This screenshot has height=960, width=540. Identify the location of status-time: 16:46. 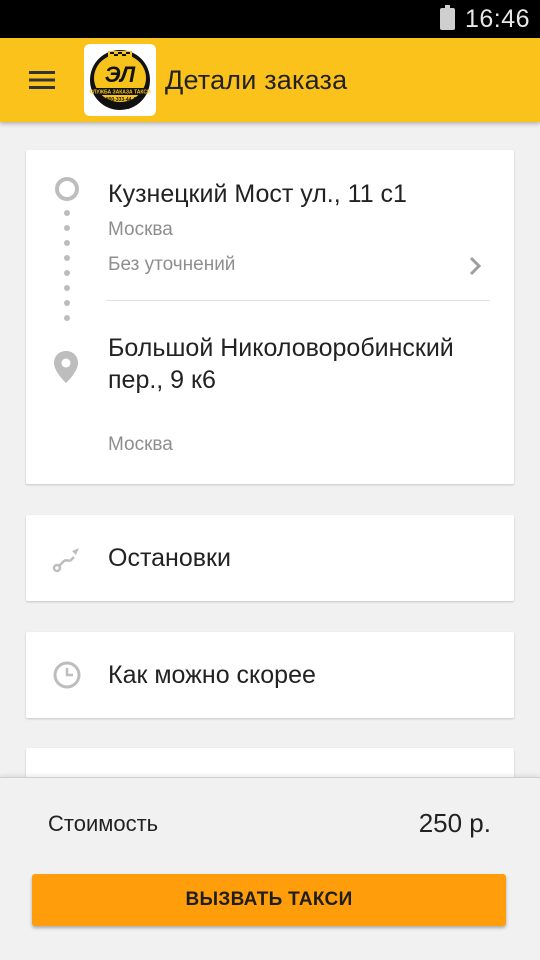
(497, 18).